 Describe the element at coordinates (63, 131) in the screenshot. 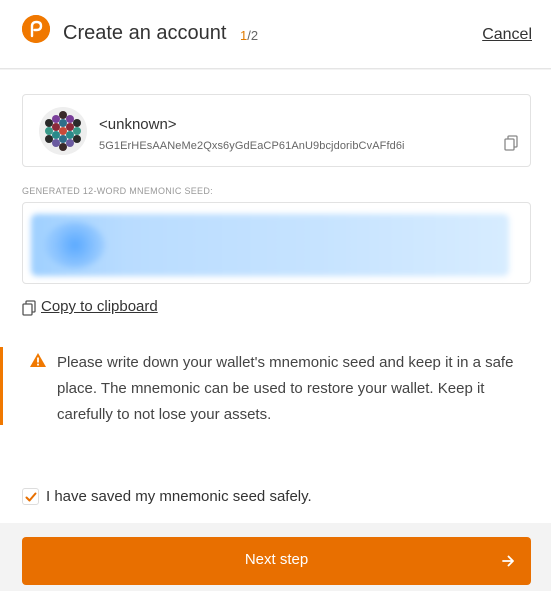

I see `avatar` at that location.